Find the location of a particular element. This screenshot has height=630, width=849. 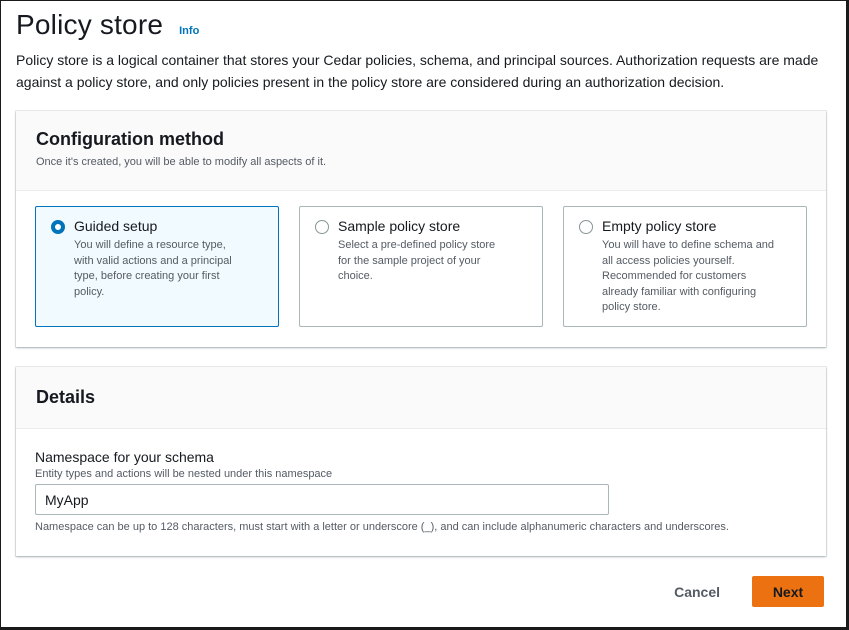

tile-description-line: policy store. is located at coordinates (631, 307).